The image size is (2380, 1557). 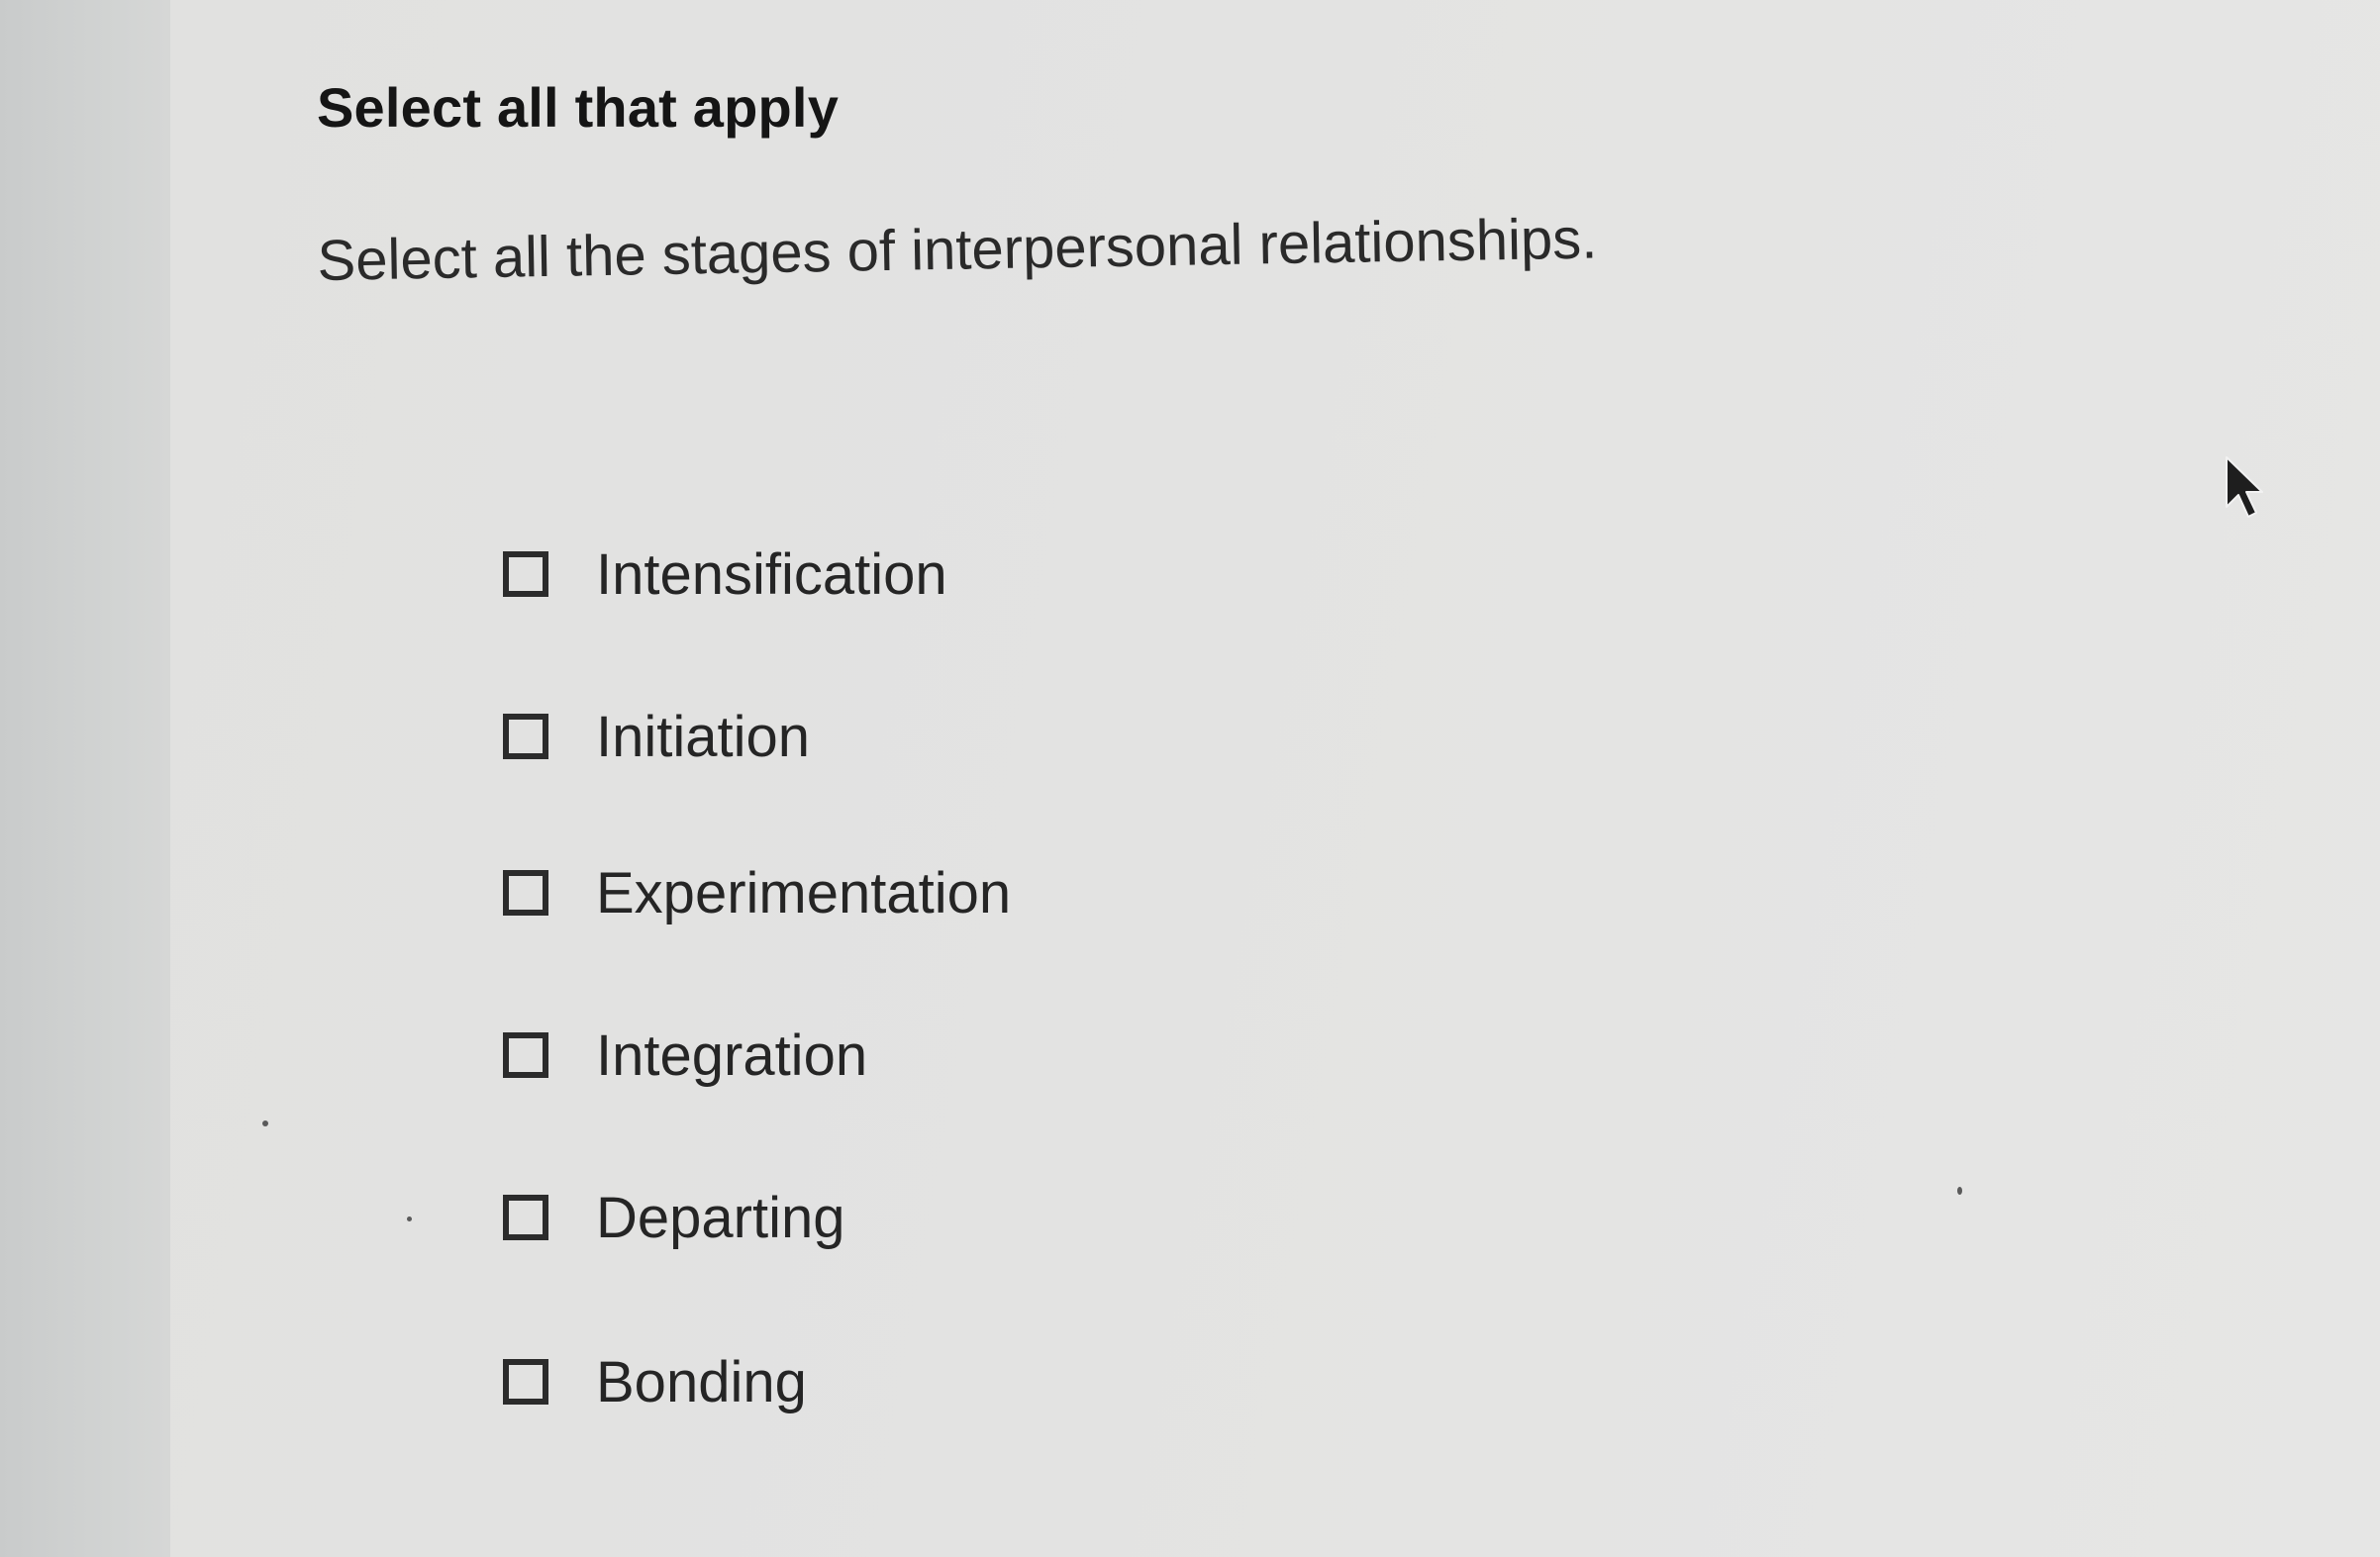 What do you see at coordinates (578, 107) in the screenshot?
I see `question-type-heading: Select all that apply` at bounding box center [578, 107].